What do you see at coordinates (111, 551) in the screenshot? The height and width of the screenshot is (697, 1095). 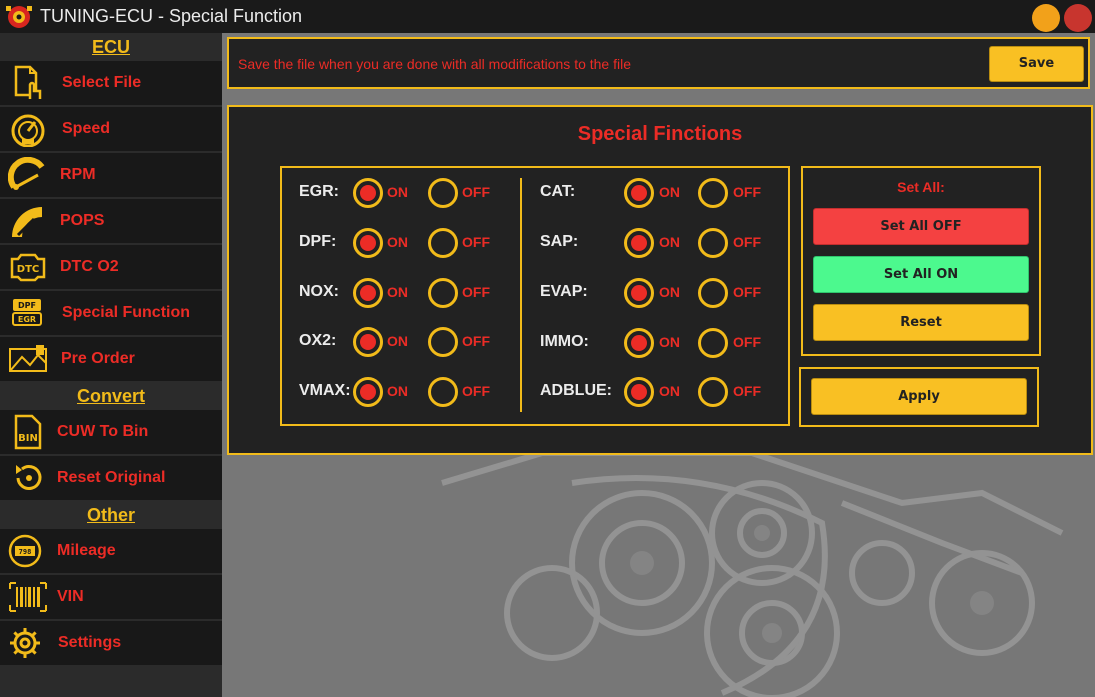 I see `sidebar-item-mileage: 798 Mileage` at bounding box center [111, 551].